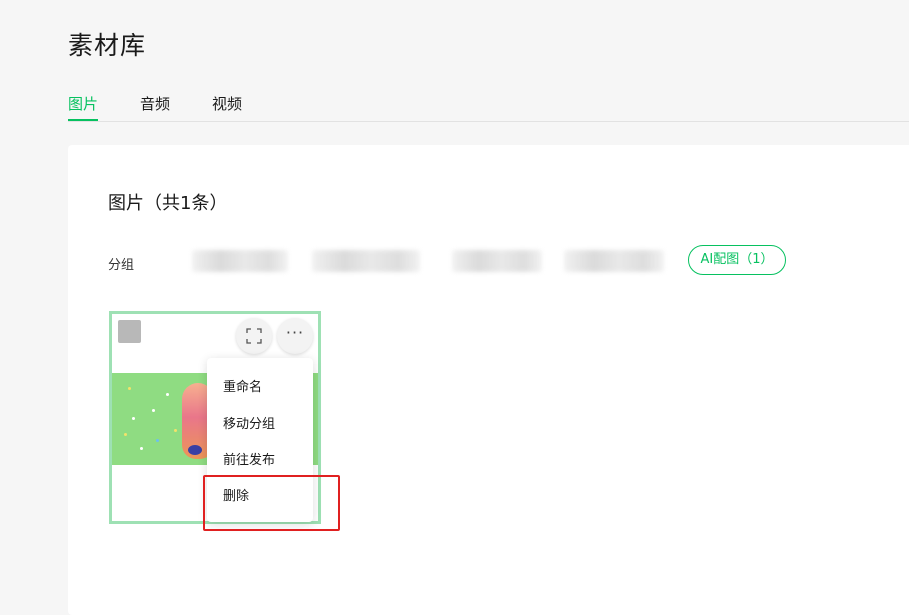 This screenshot has width=909, height=615. What do you see at coordinates (249, 422) in the screenshot?
I see `menu-item-move-group: 移动分组` at bounding box center [249, 422].